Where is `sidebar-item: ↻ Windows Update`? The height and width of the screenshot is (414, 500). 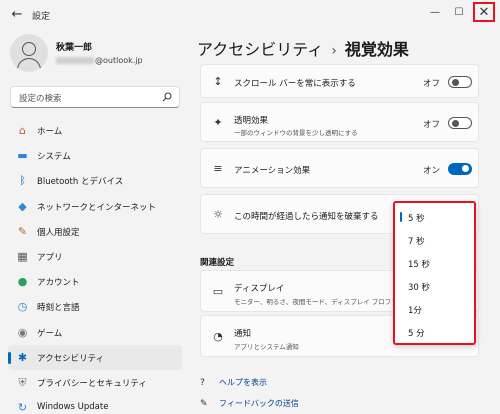
sidebar-item: ↻ Windows Update is located at coordinates (95, 404).